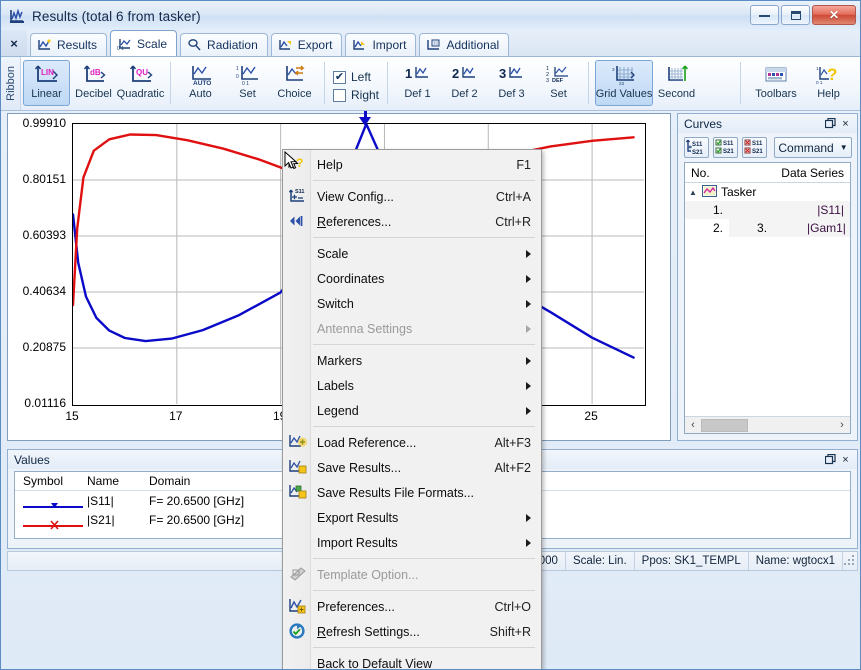 This screenshot has width=861, height=670. What do you see at coordinates (412, 196) in the screenshot?
I see `menu-item-view-config: S11 View Config... Ctrl+A` at bounding box center [412, 196].